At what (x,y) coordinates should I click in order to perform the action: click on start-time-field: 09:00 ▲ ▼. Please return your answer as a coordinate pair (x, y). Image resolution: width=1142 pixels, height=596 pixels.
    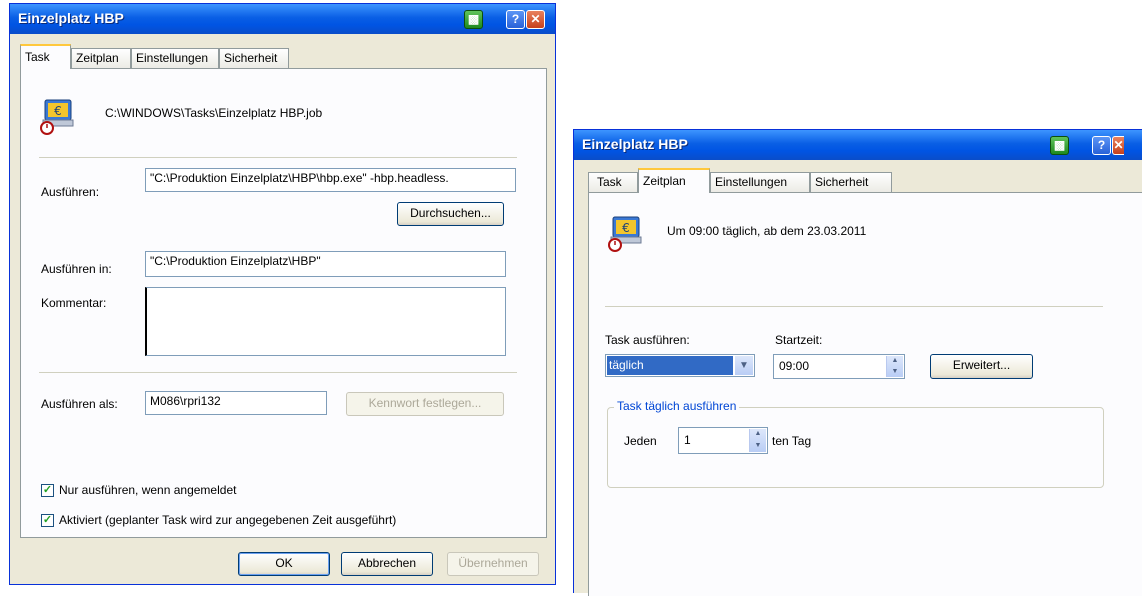
    Looking at the image, I should click on (839, 366).